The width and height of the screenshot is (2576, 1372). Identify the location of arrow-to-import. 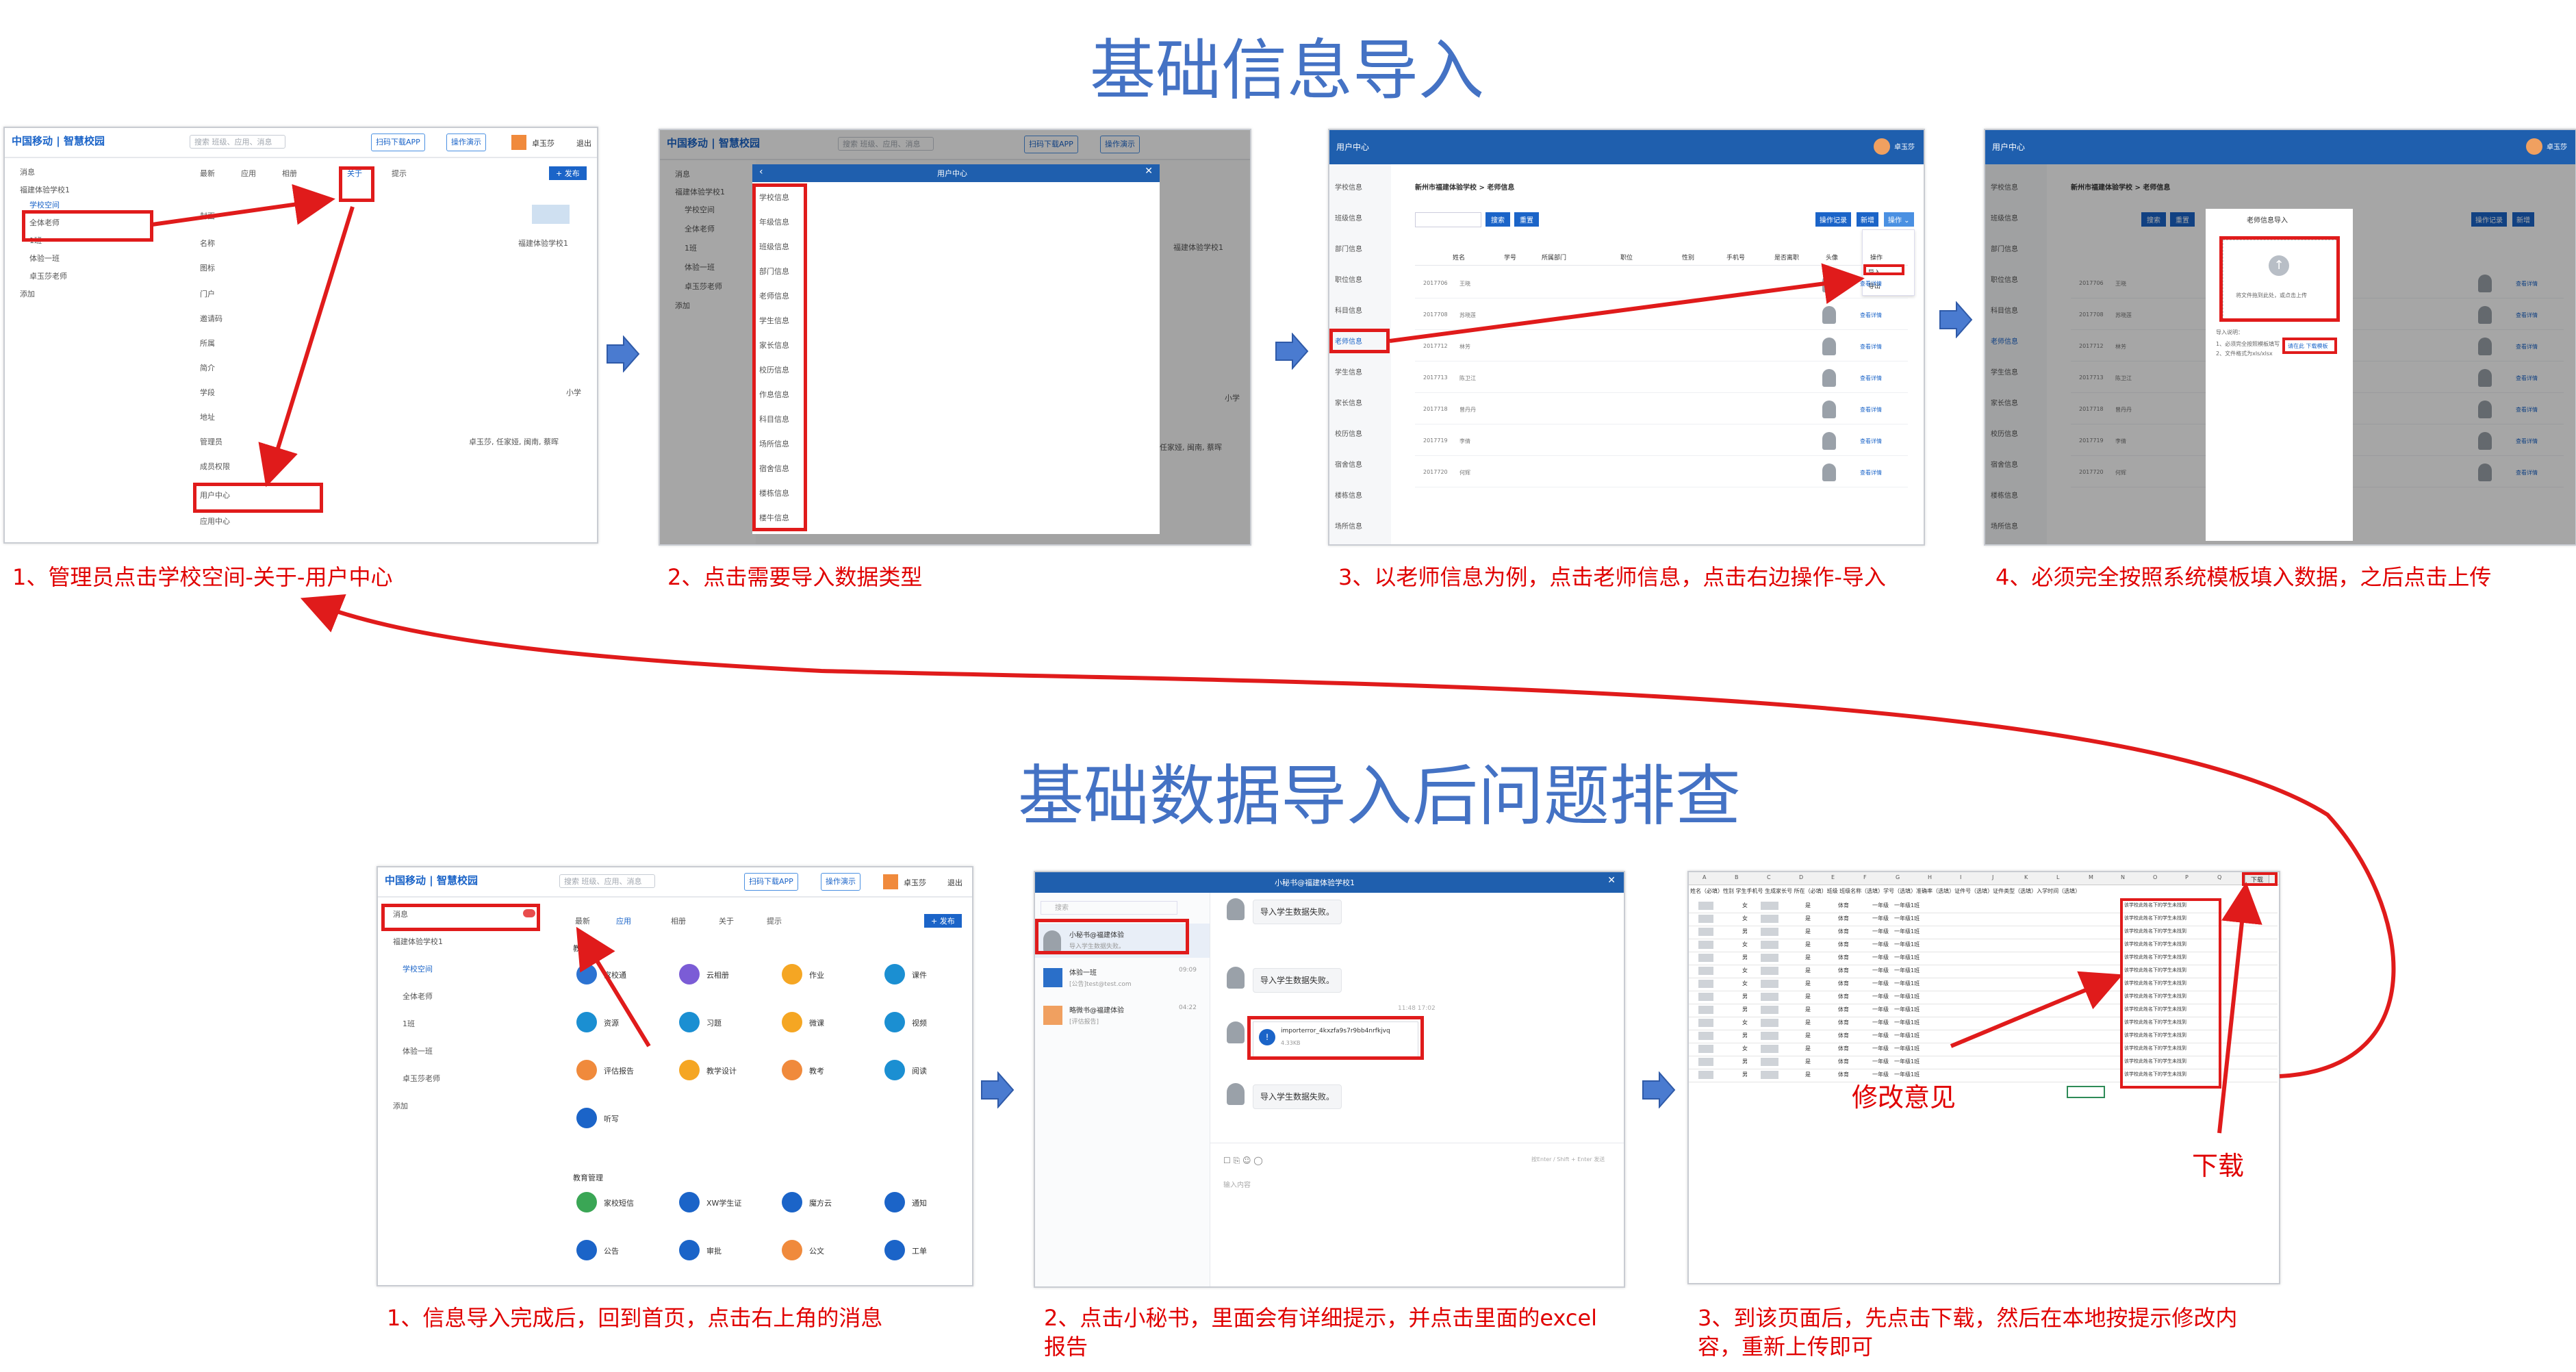
(1627, 303).